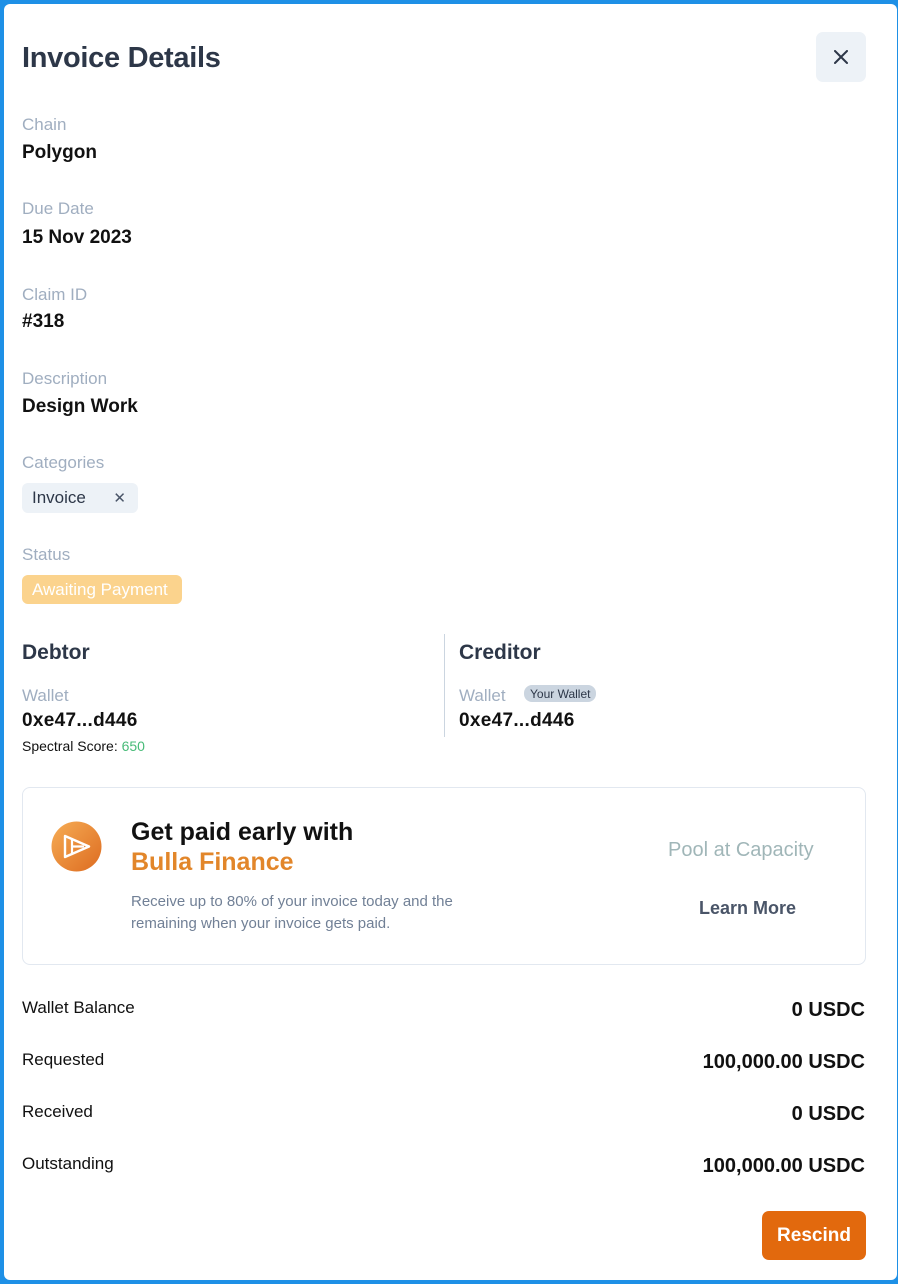 The image size is (898, 1284). I want to click on debtor-wallet-address: 0xe47...d446, so click(80, 720).